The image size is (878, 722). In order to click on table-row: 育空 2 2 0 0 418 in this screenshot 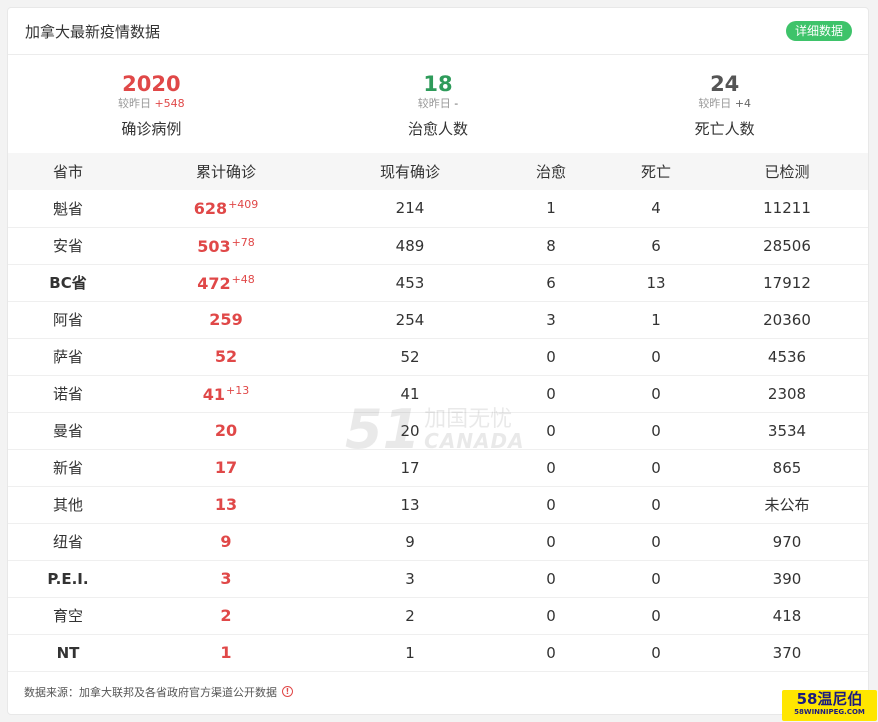, I will do `click(438, 615)`.